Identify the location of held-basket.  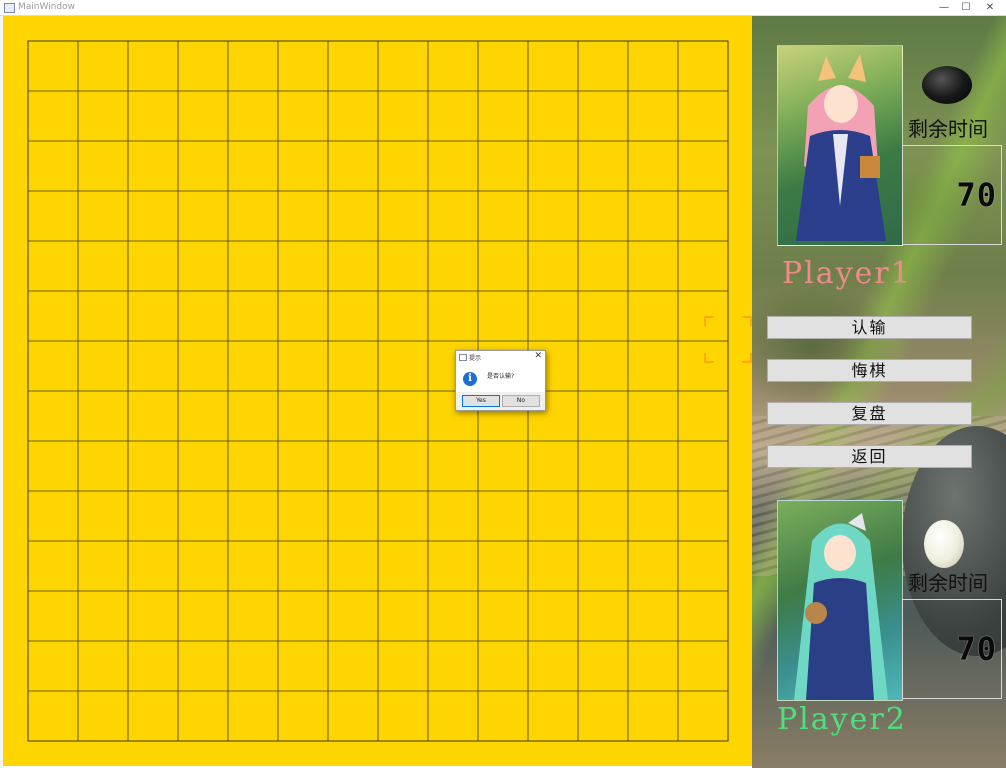
(870, 167).